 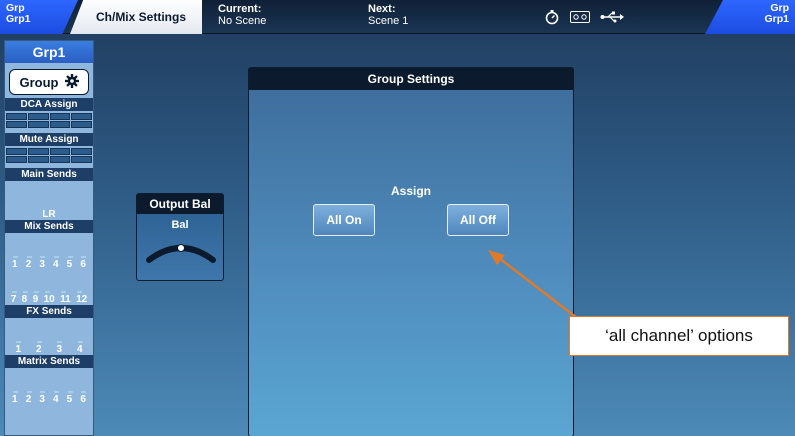 What do you see at coordinates (679, 336) in the screenshot?
I see `annotation-callout: ‘all channel’ options` at bounding box center [679, 336].